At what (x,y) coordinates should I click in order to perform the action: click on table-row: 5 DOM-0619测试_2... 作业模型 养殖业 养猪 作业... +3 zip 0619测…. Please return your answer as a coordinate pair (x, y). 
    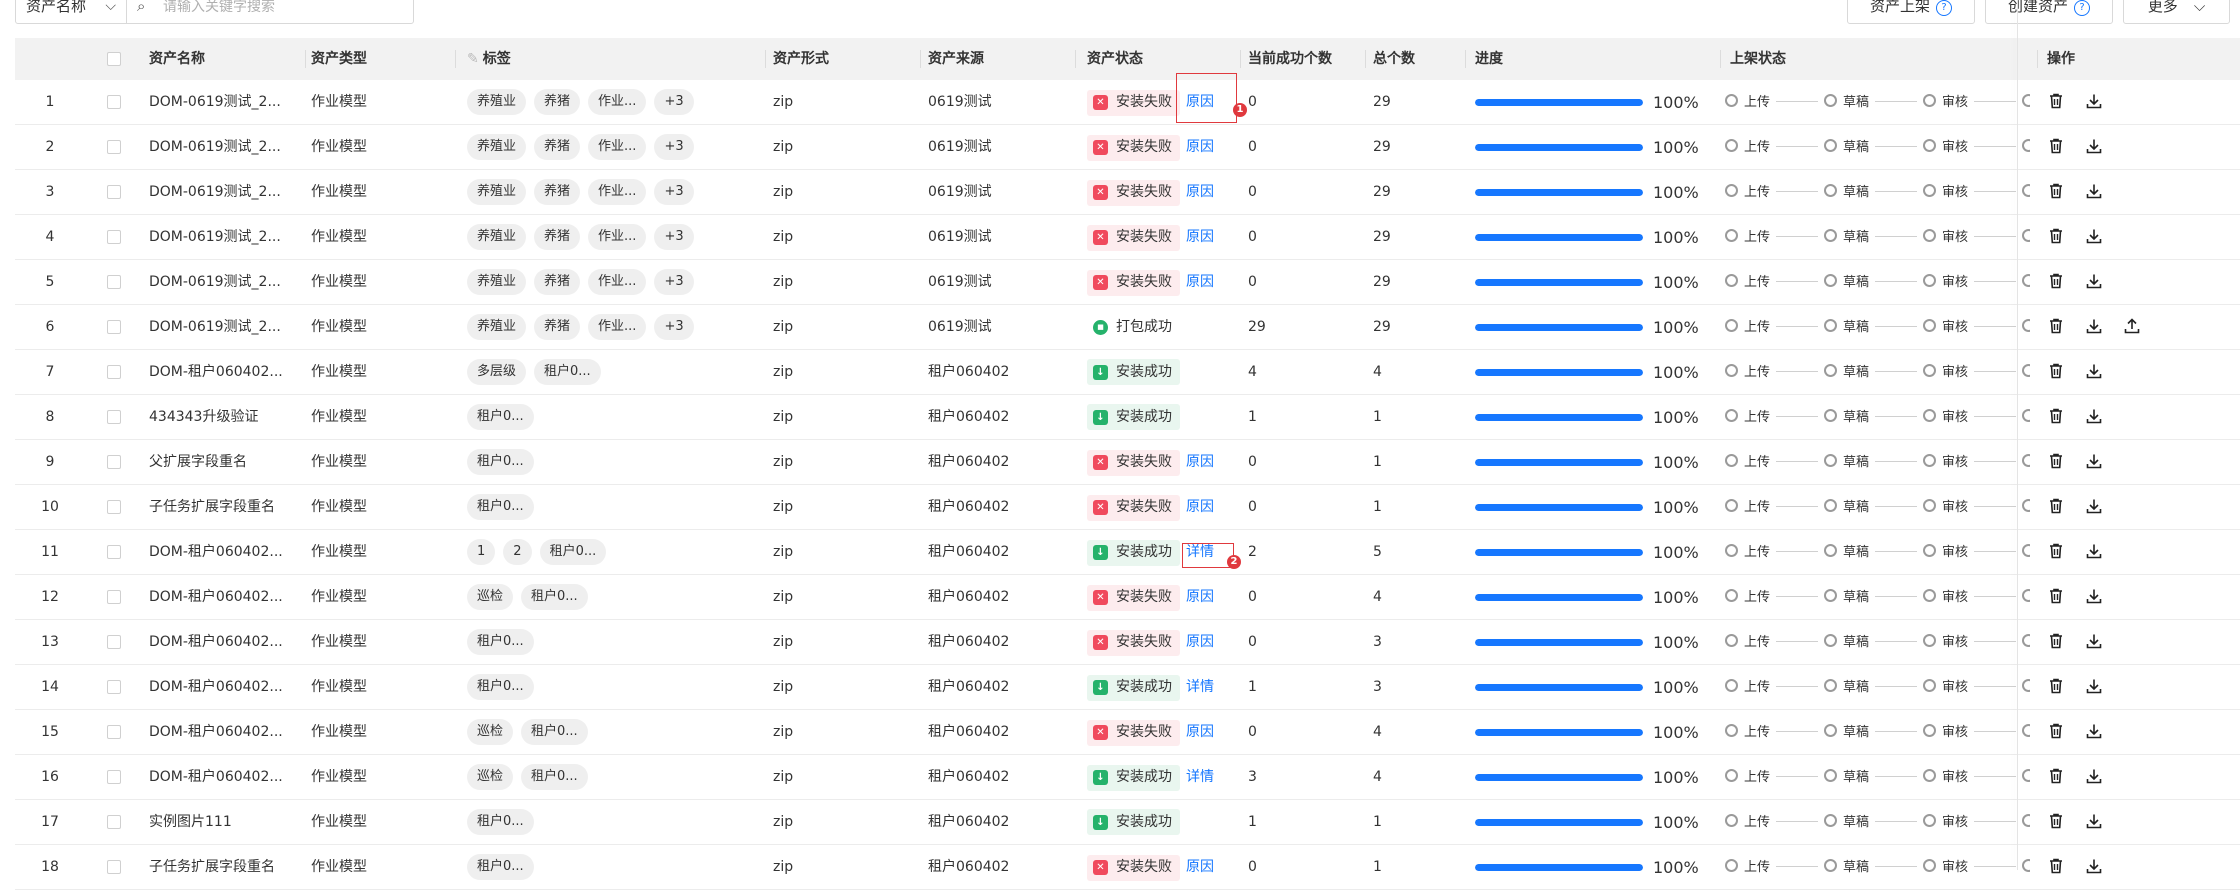
    Looking at the image, I should click on (1127, 282).